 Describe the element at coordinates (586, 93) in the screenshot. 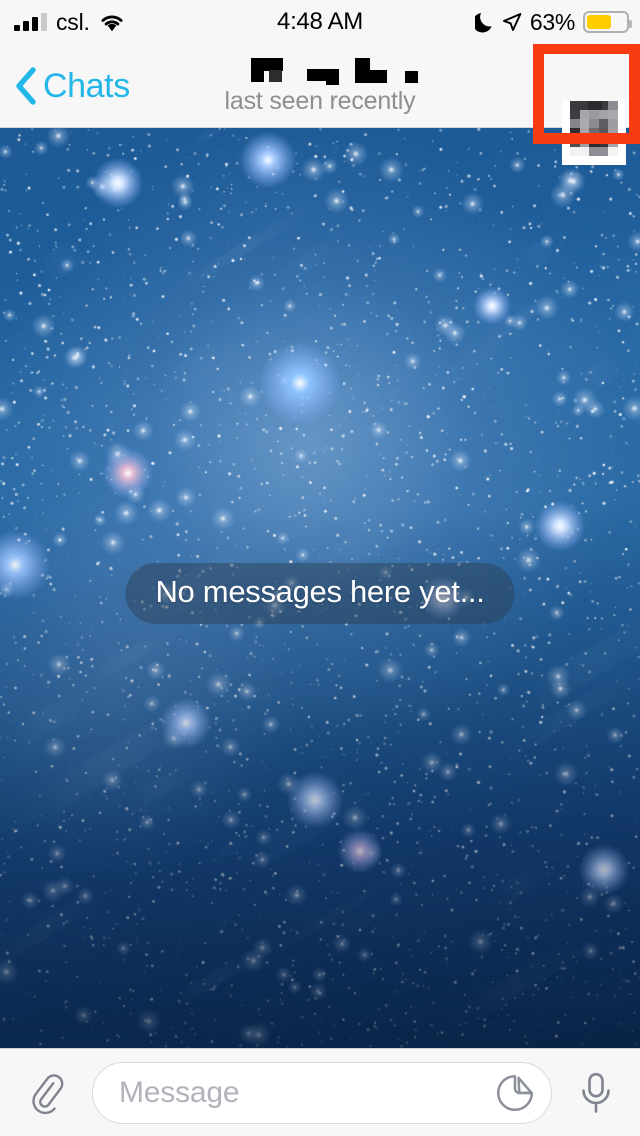

I see `avatar-highlight-box` at that location.